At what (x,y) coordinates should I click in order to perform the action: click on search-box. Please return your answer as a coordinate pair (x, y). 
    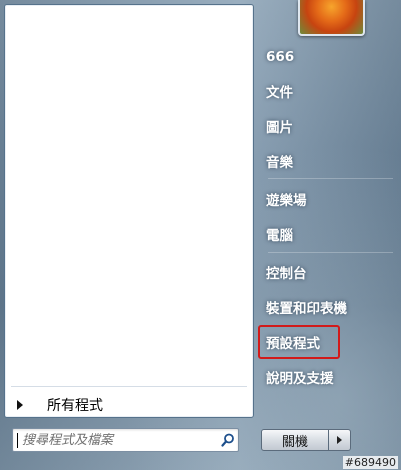
    Looking at the image, I should click on (125, 440).